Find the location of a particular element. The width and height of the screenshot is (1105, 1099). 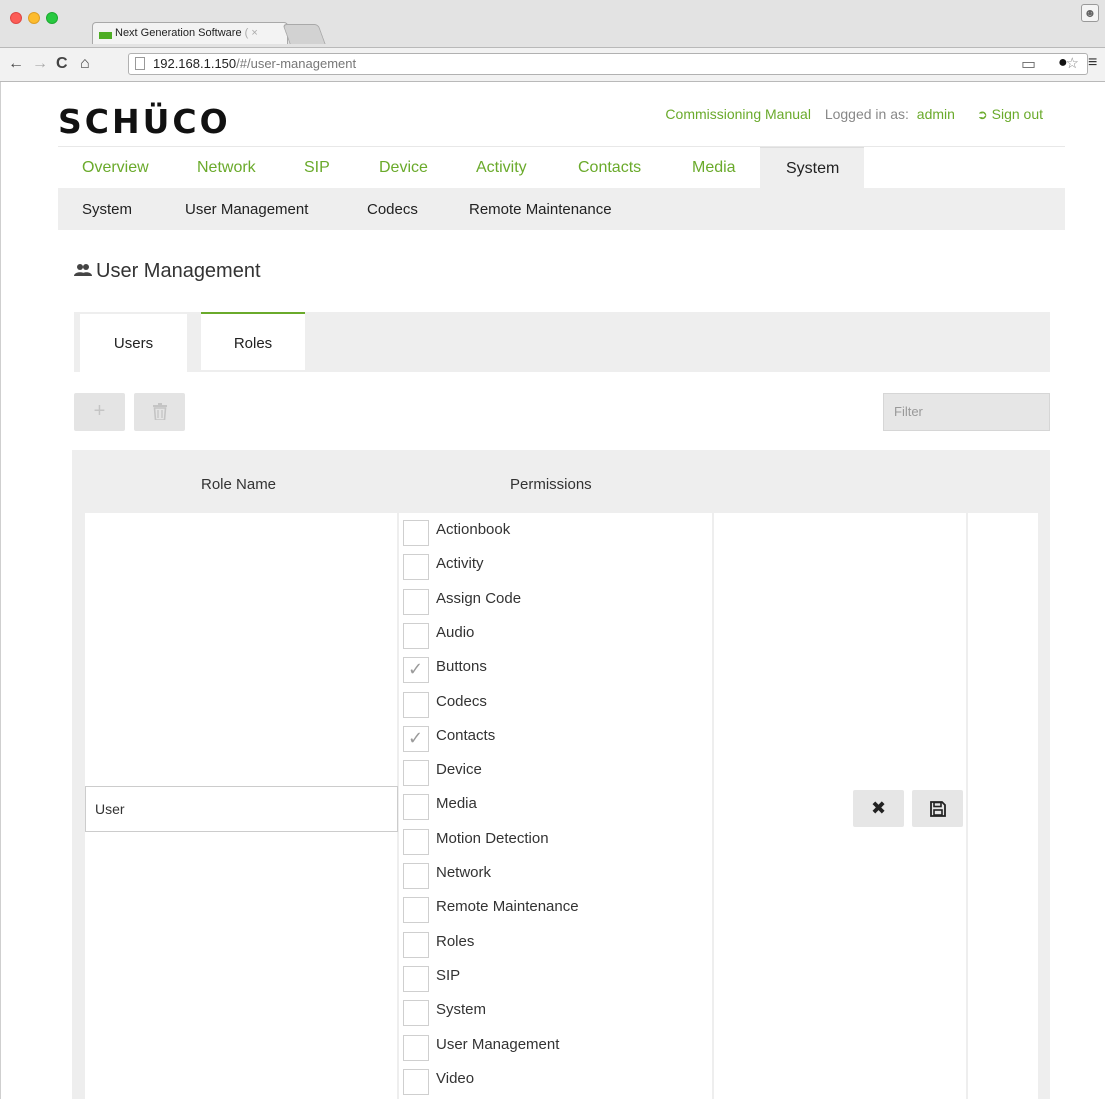

permission-label: Actionbook is located at coordinates (473, 529).